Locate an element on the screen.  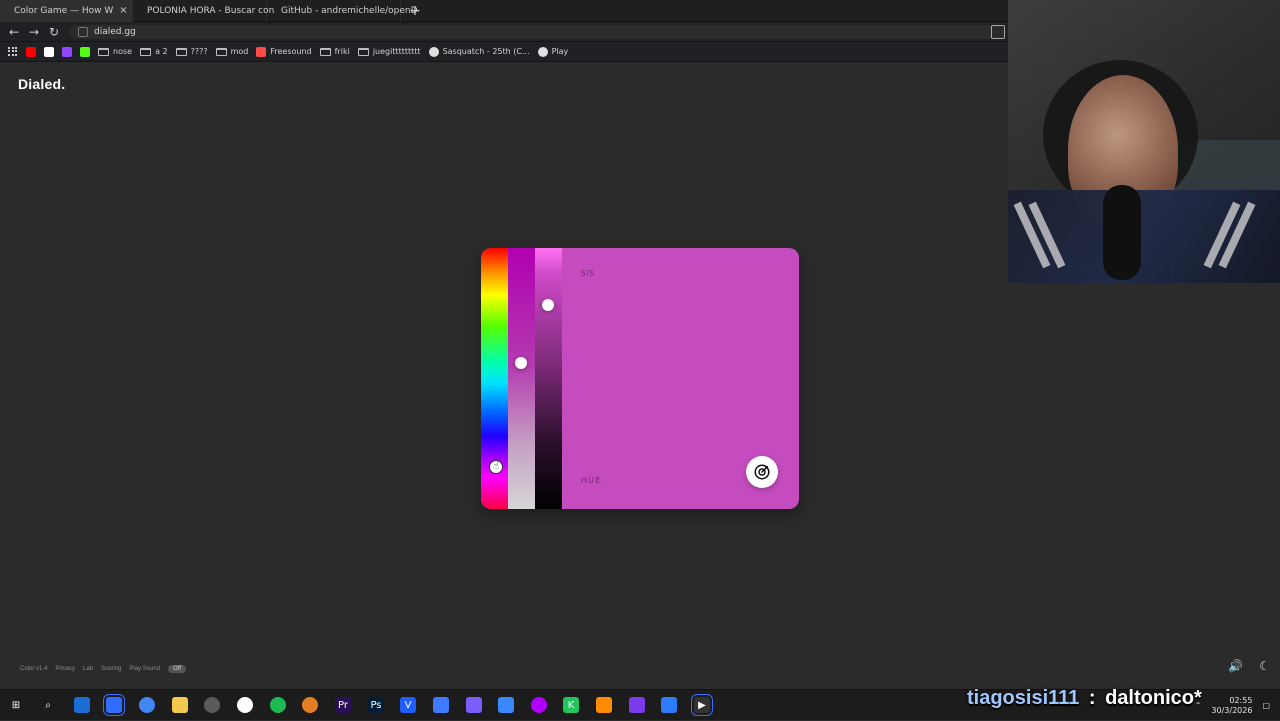
bookmark-twitch is located at coordinates (67, 51).